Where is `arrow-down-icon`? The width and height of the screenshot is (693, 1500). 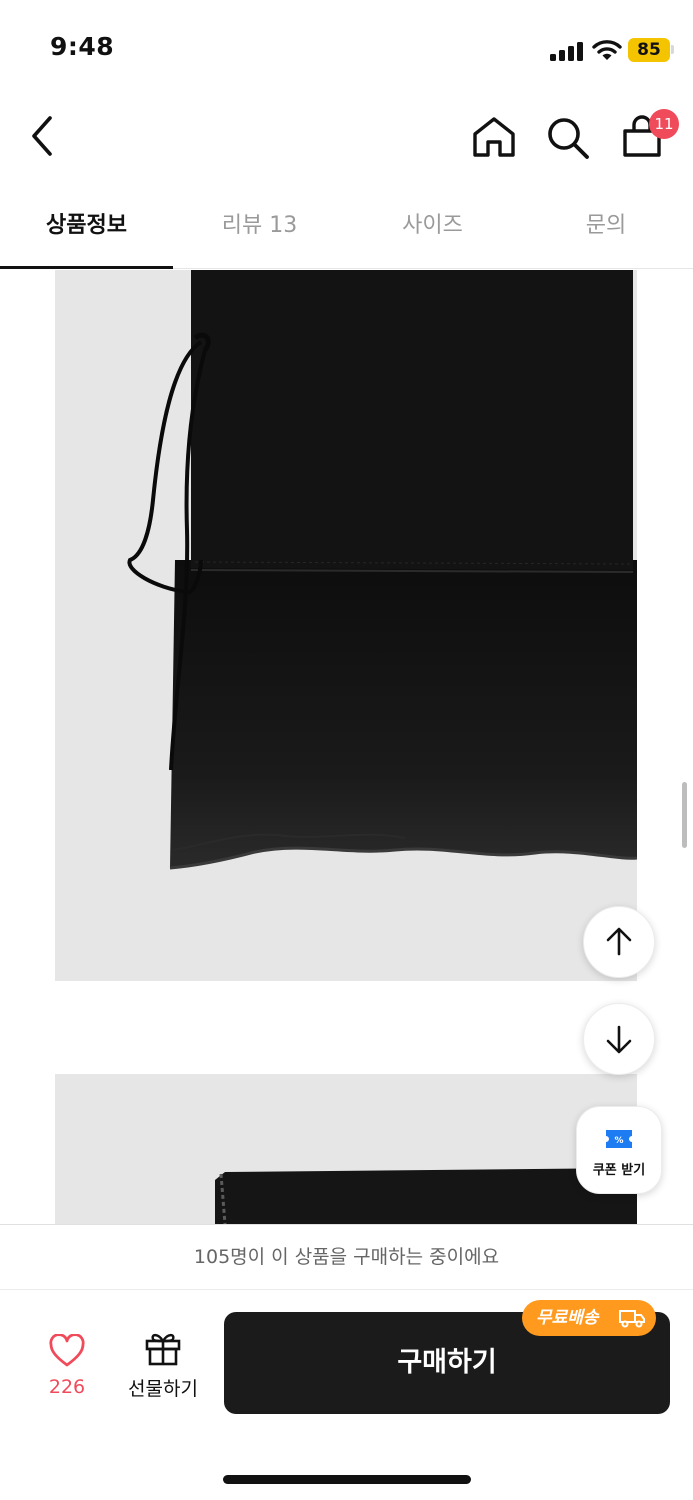 arrow-down-icon is located at coordinates (619, 1039).